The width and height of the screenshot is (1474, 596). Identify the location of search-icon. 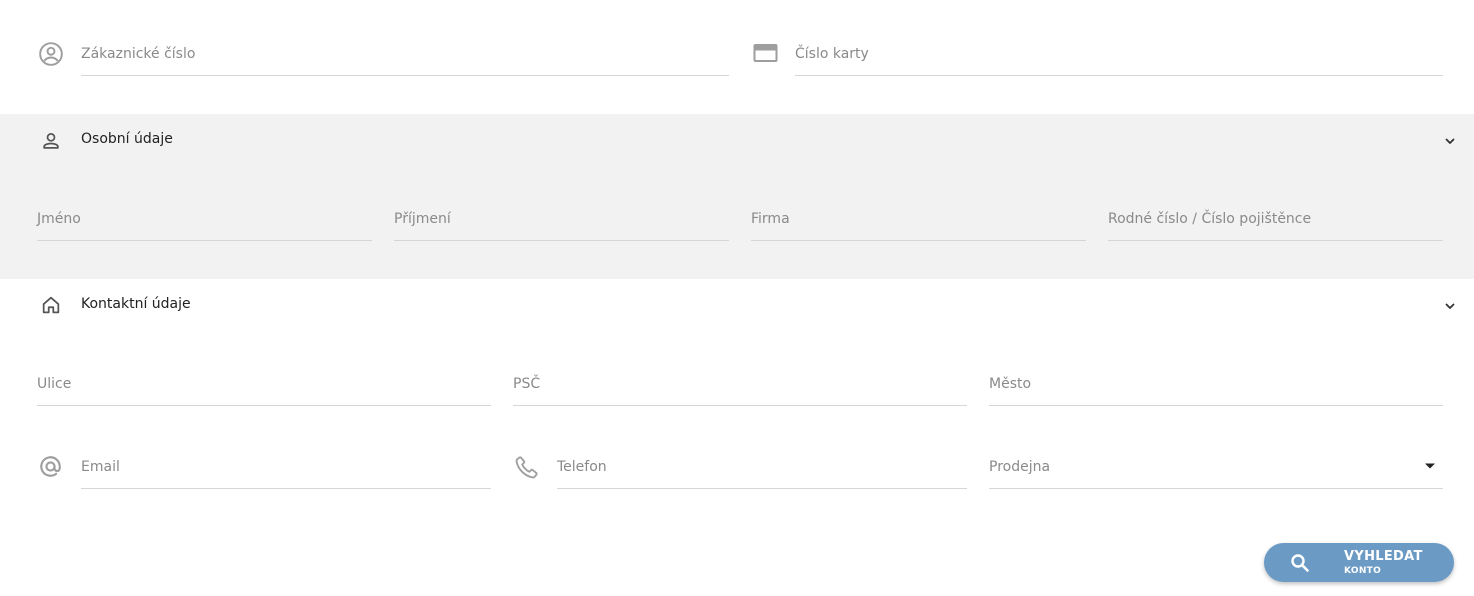
(1300, 563).